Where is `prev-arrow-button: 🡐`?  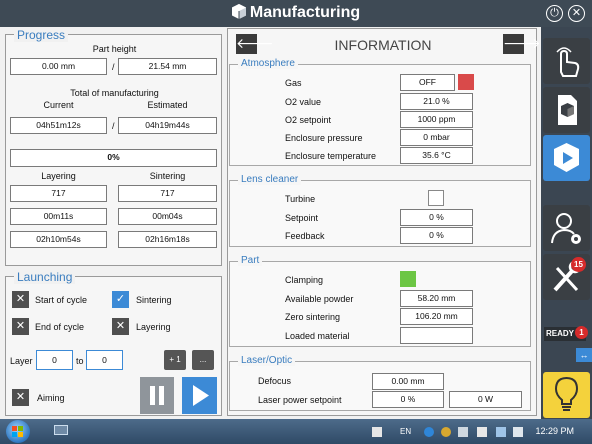
prev-arrow-button: 🡐 is located at coordinates (255, 44).